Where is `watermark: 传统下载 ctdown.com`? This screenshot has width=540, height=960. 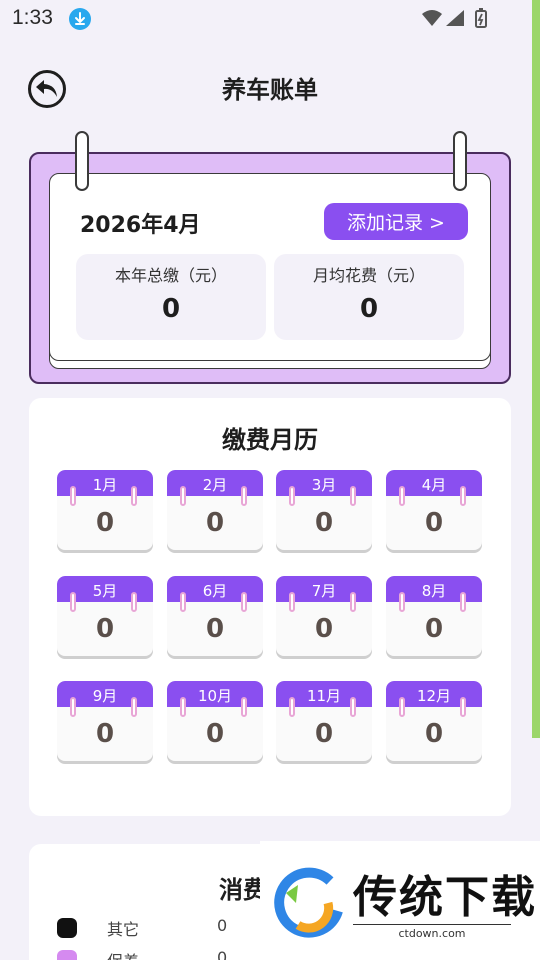 watermark: 传统下载 ctdown.com is located at coordinates (400, 900).